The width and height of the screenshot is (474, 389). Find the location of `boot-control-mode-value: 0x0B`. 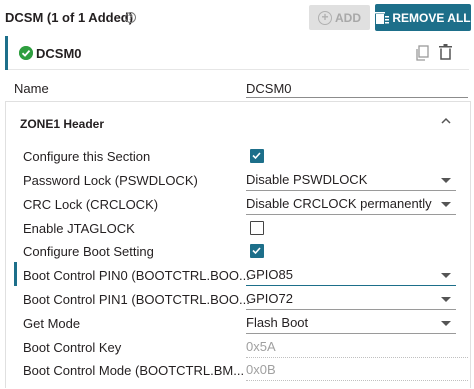

boot-control-mode-value: 0x0B is located at coordinates (261, 369).